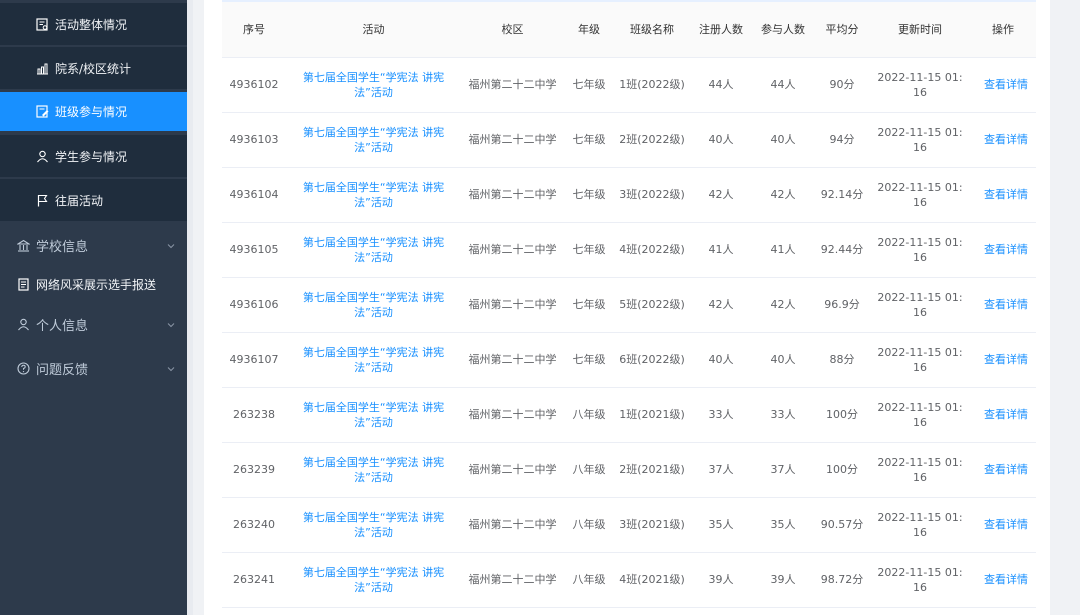  I want to click on sidebar-item-class-participation: 班级参与情况, so click(93, 111).